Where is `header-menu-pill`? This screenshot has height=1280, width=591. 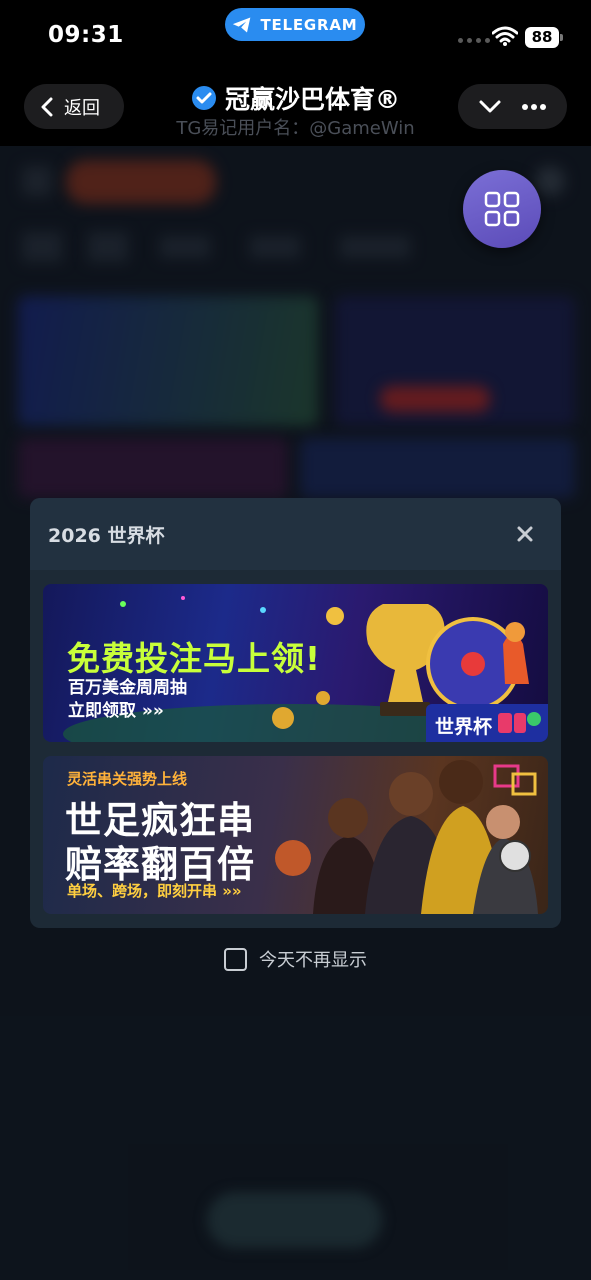
header-menu-pill is located at coordinates (512, 106).